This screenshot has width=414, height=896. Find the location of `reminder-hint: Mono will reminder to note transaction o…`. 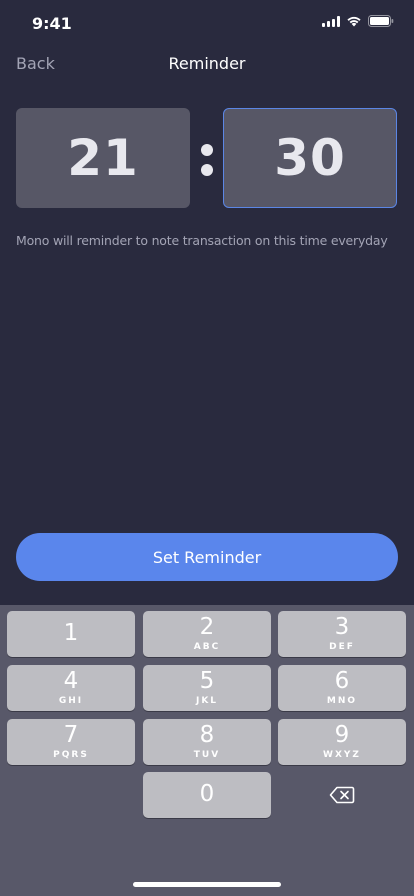

reminder-hint: Mono will reminder to note transaction o… is located at coordinates (202, 240).